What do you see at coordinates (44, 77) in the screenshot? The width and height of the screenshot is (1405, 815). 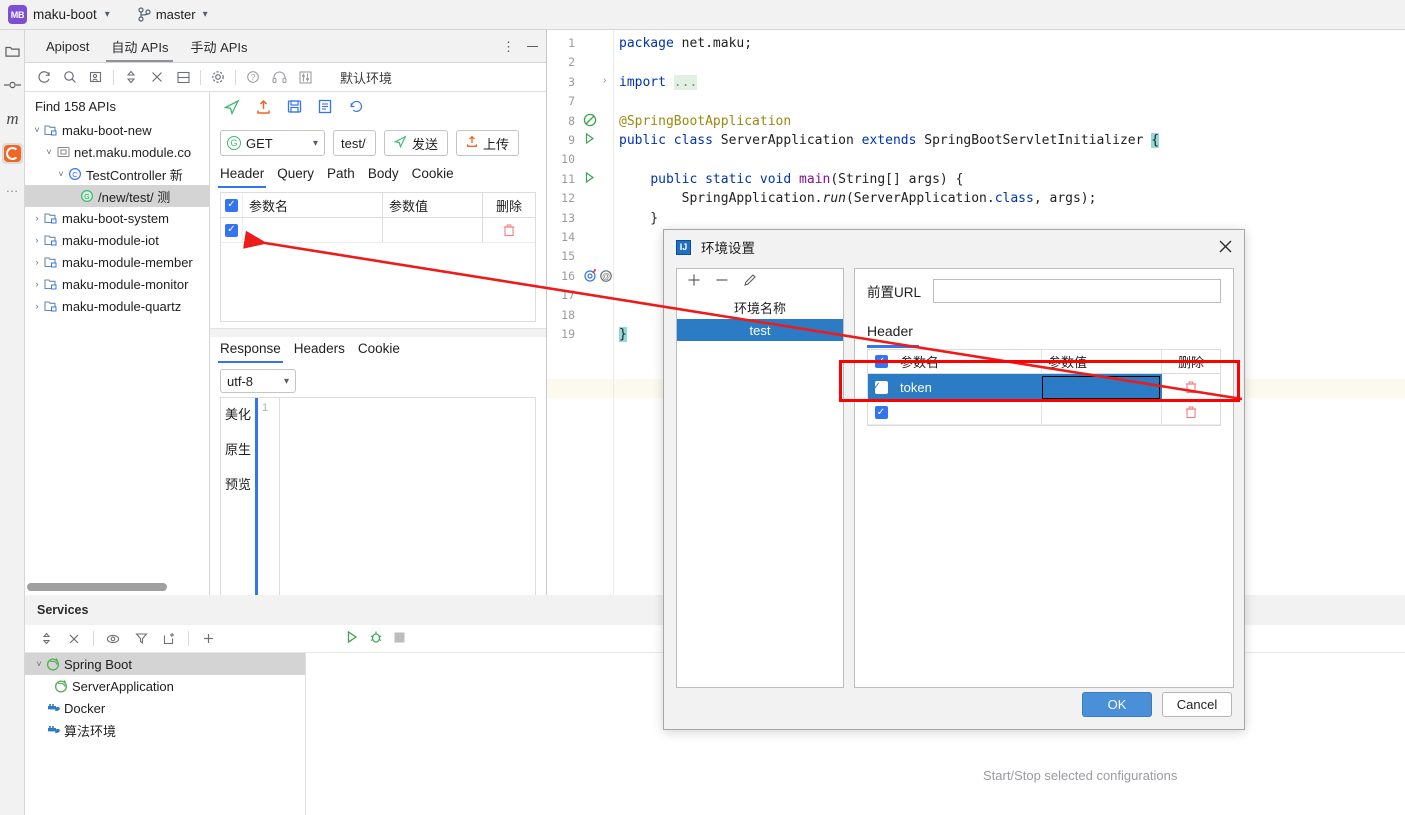 I see `refresh-icon` at bounding box center [44, 77].